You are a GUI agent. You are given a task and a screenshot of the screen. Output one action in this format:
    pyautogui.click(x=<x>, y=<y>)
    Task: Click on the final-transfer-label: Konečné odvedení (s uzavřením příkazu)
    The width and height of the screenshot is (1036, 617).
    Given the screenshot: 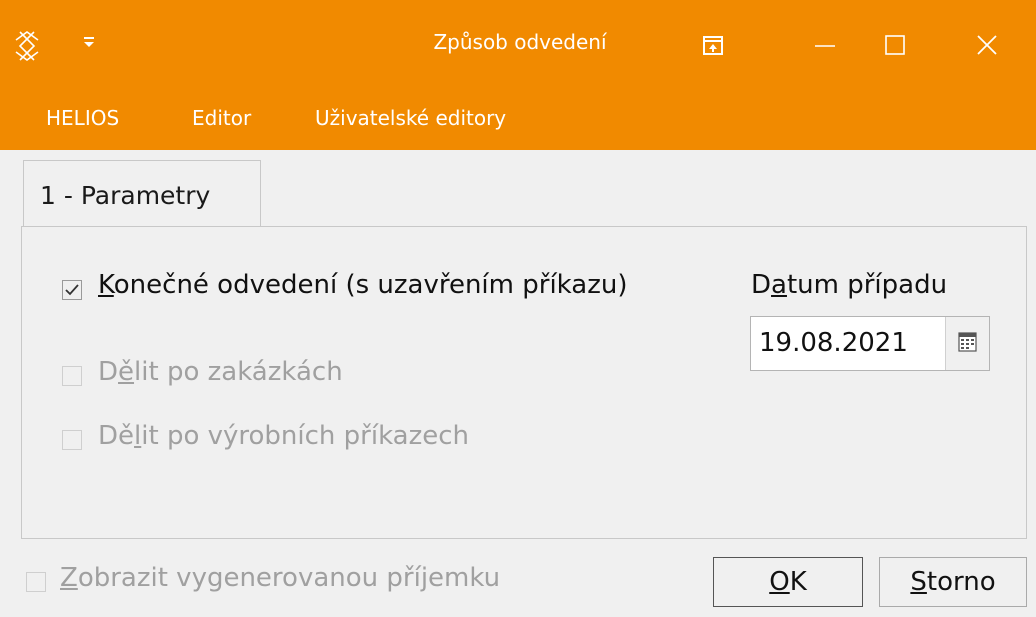 What is the action you would take?
    pyautogui.click(x=362, y=285)
    